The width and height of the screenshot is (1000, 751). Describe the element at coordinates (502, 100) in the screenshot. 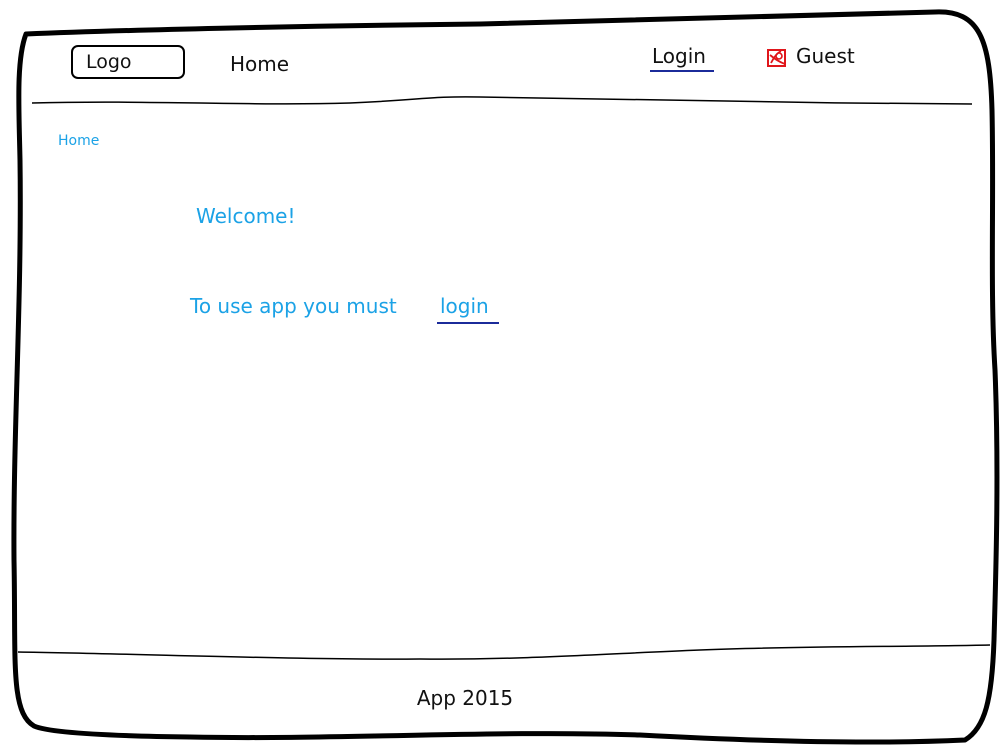

I see `header-divider` at that location.